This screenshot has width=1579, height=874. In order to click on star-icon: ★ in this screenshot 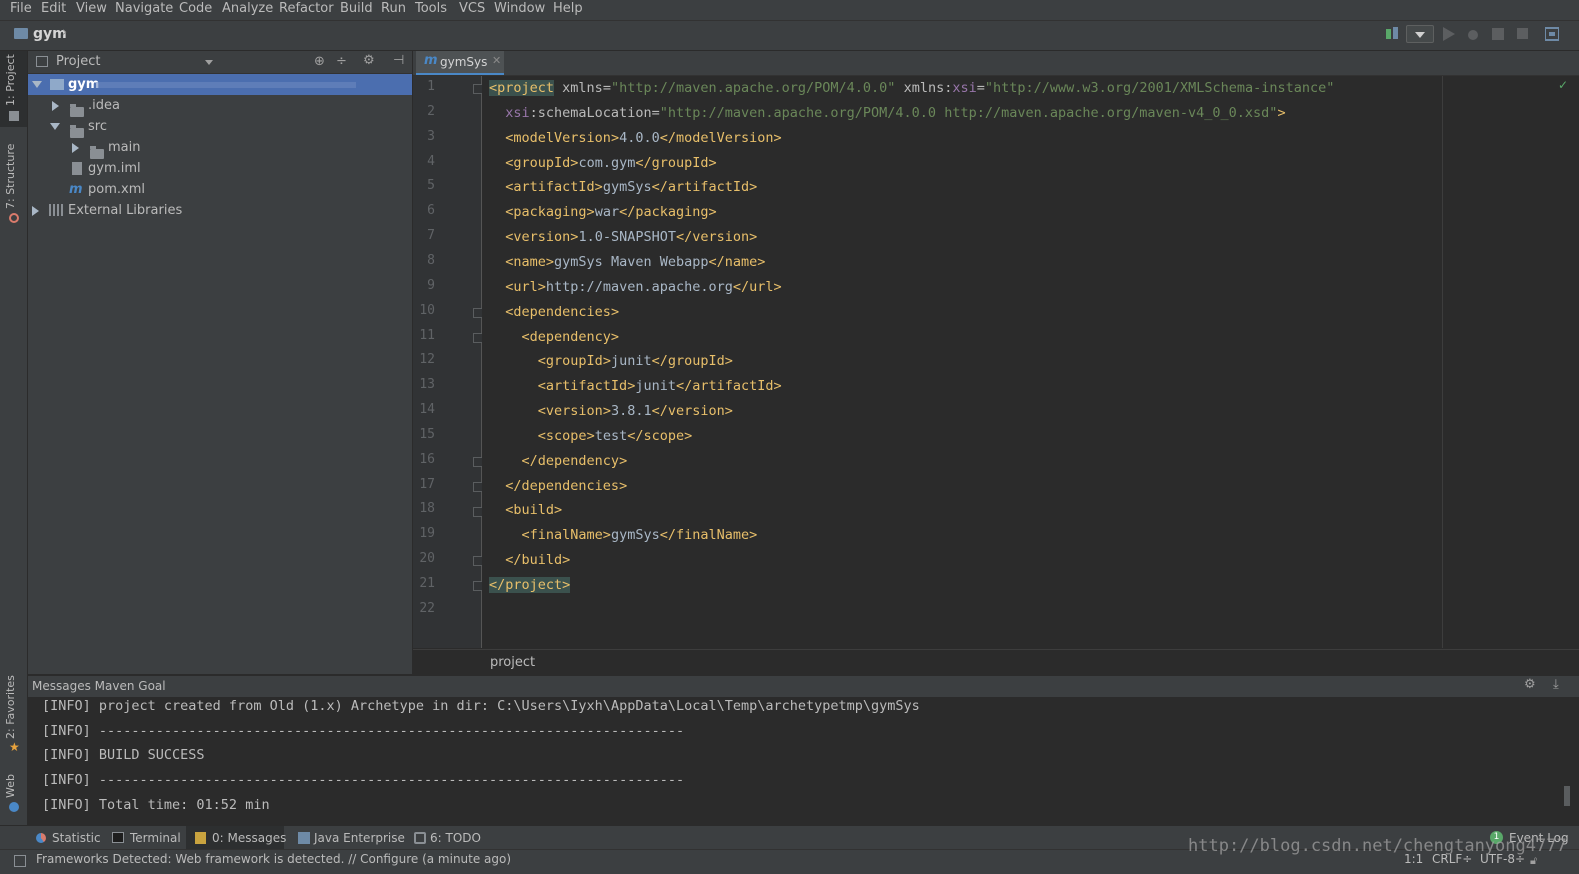, I will do `click(14, 747)`.